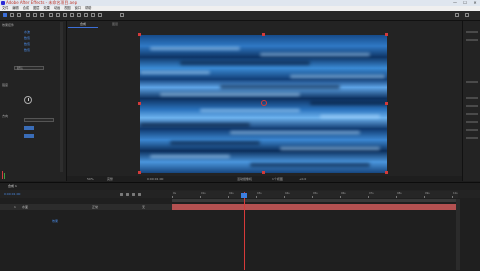  I want to click on section-label: 强度, so click(5, 85).